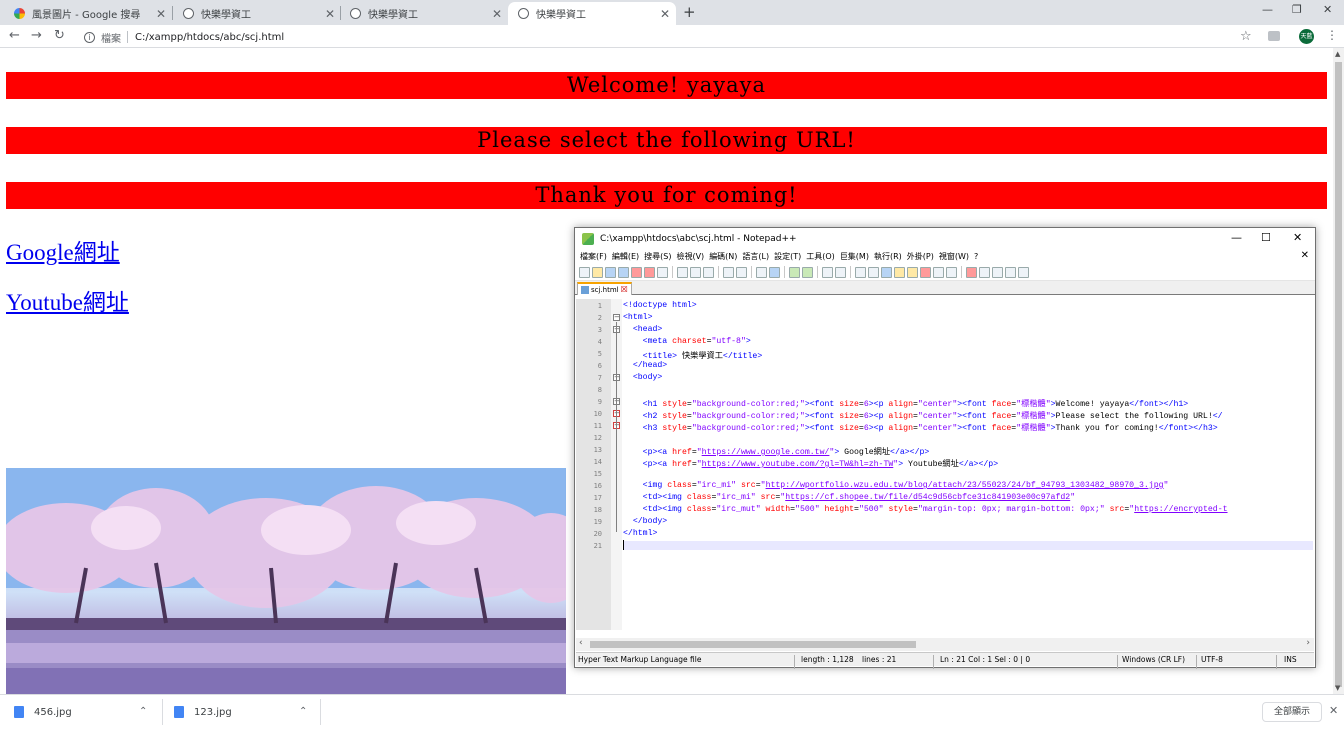 Image resolution: width=1344 pixels, height=729 pixels. I want to click on url-text: C:/xampp/htdocs/abc/scj.html, so click(209, 37).